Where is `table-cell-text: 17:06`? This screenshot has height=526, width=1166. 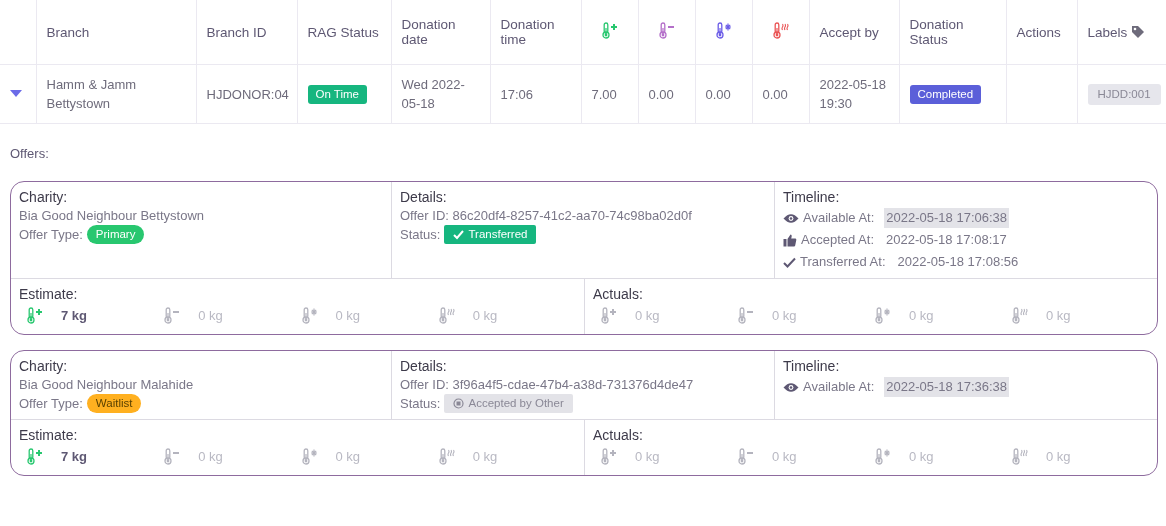 table-cell-text: 17:06 is located at coordinates (517, 94).